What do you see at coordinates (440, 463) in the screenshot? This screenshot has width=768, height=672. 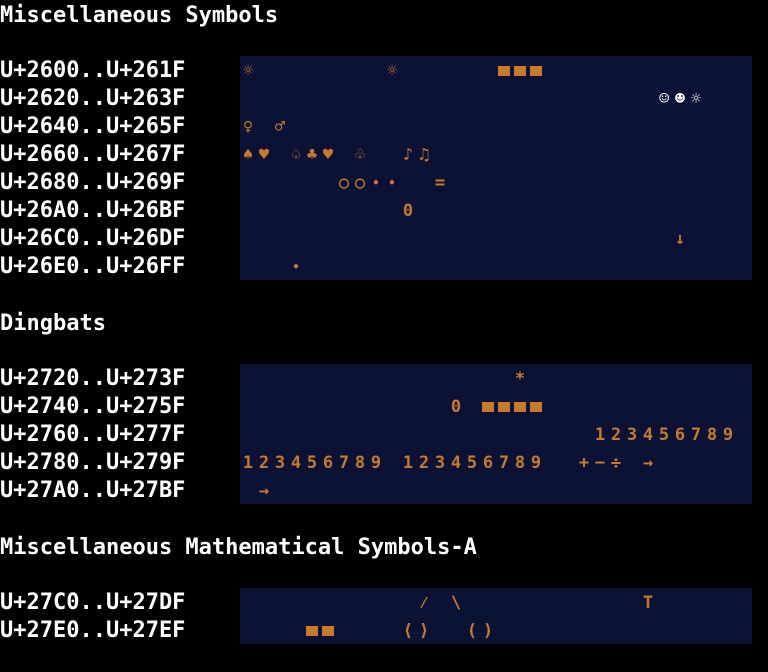 I see `glyph-cell: 3` at bounding box center [440, 463].